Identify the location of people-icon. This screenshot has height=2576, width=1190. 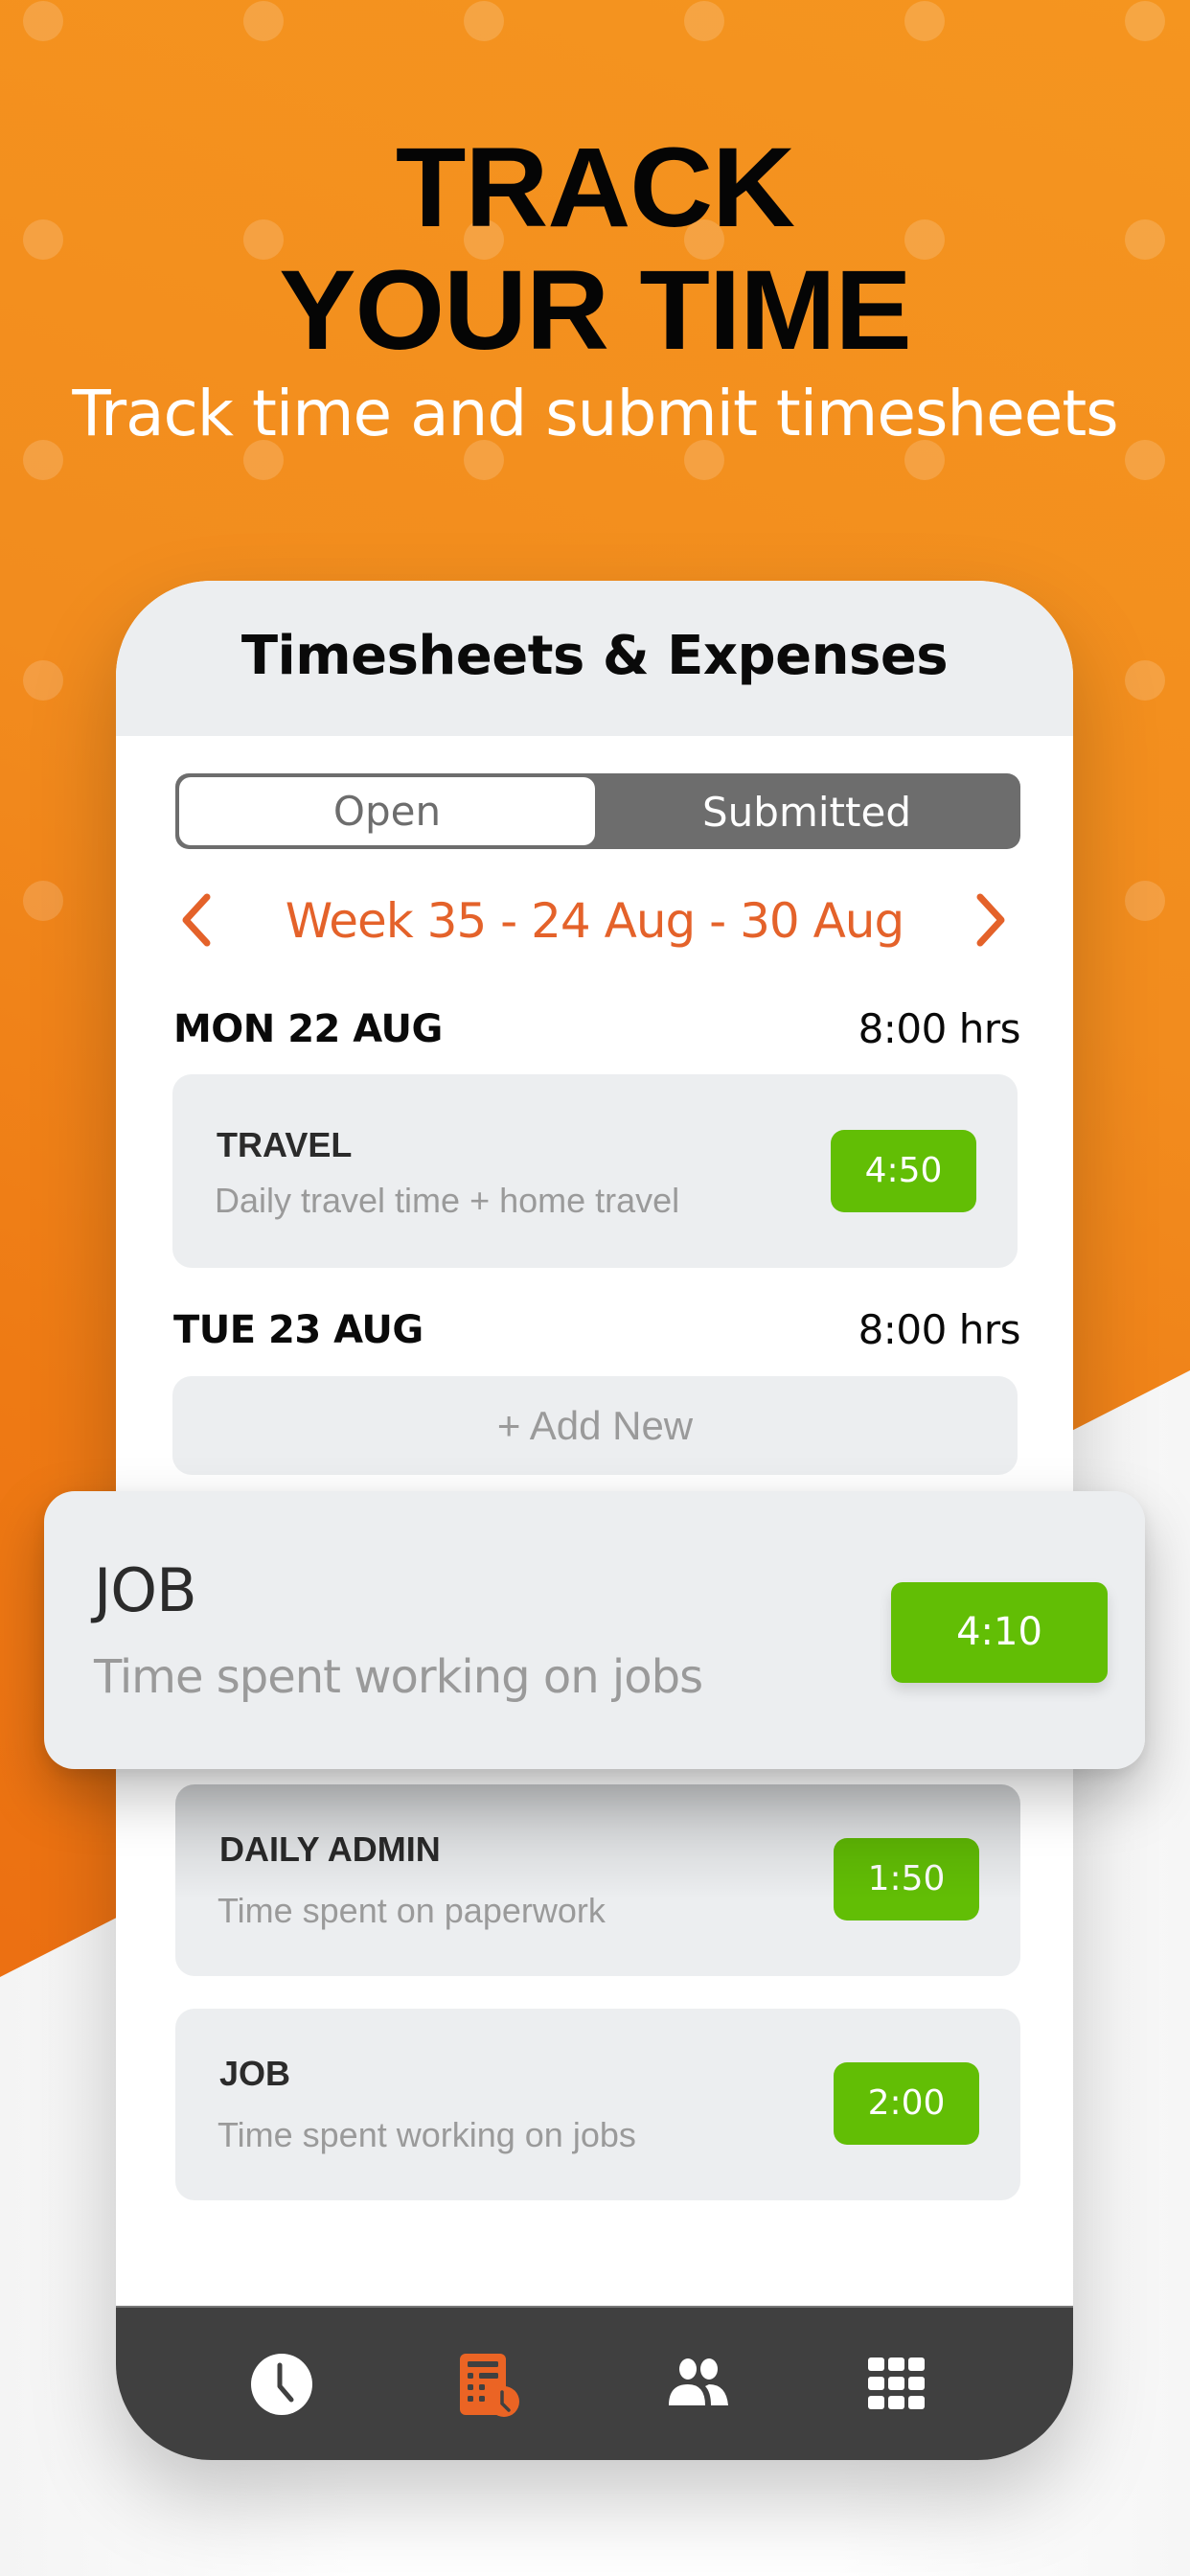
(699, 2381).